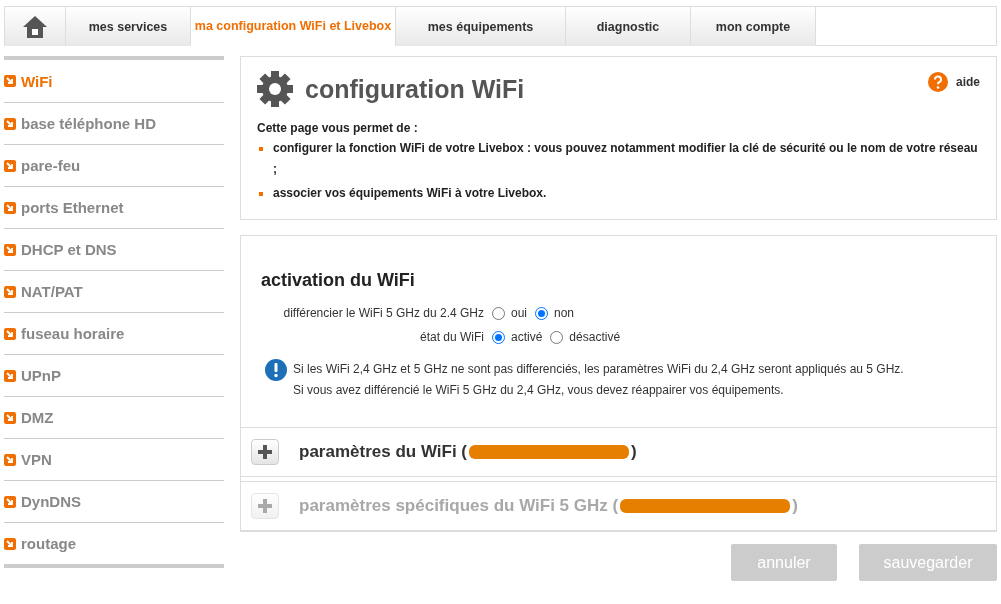  Describe the element at coordinates (480, 26) in the screenshot. I see `nav-tab: mes équipements` at that location.